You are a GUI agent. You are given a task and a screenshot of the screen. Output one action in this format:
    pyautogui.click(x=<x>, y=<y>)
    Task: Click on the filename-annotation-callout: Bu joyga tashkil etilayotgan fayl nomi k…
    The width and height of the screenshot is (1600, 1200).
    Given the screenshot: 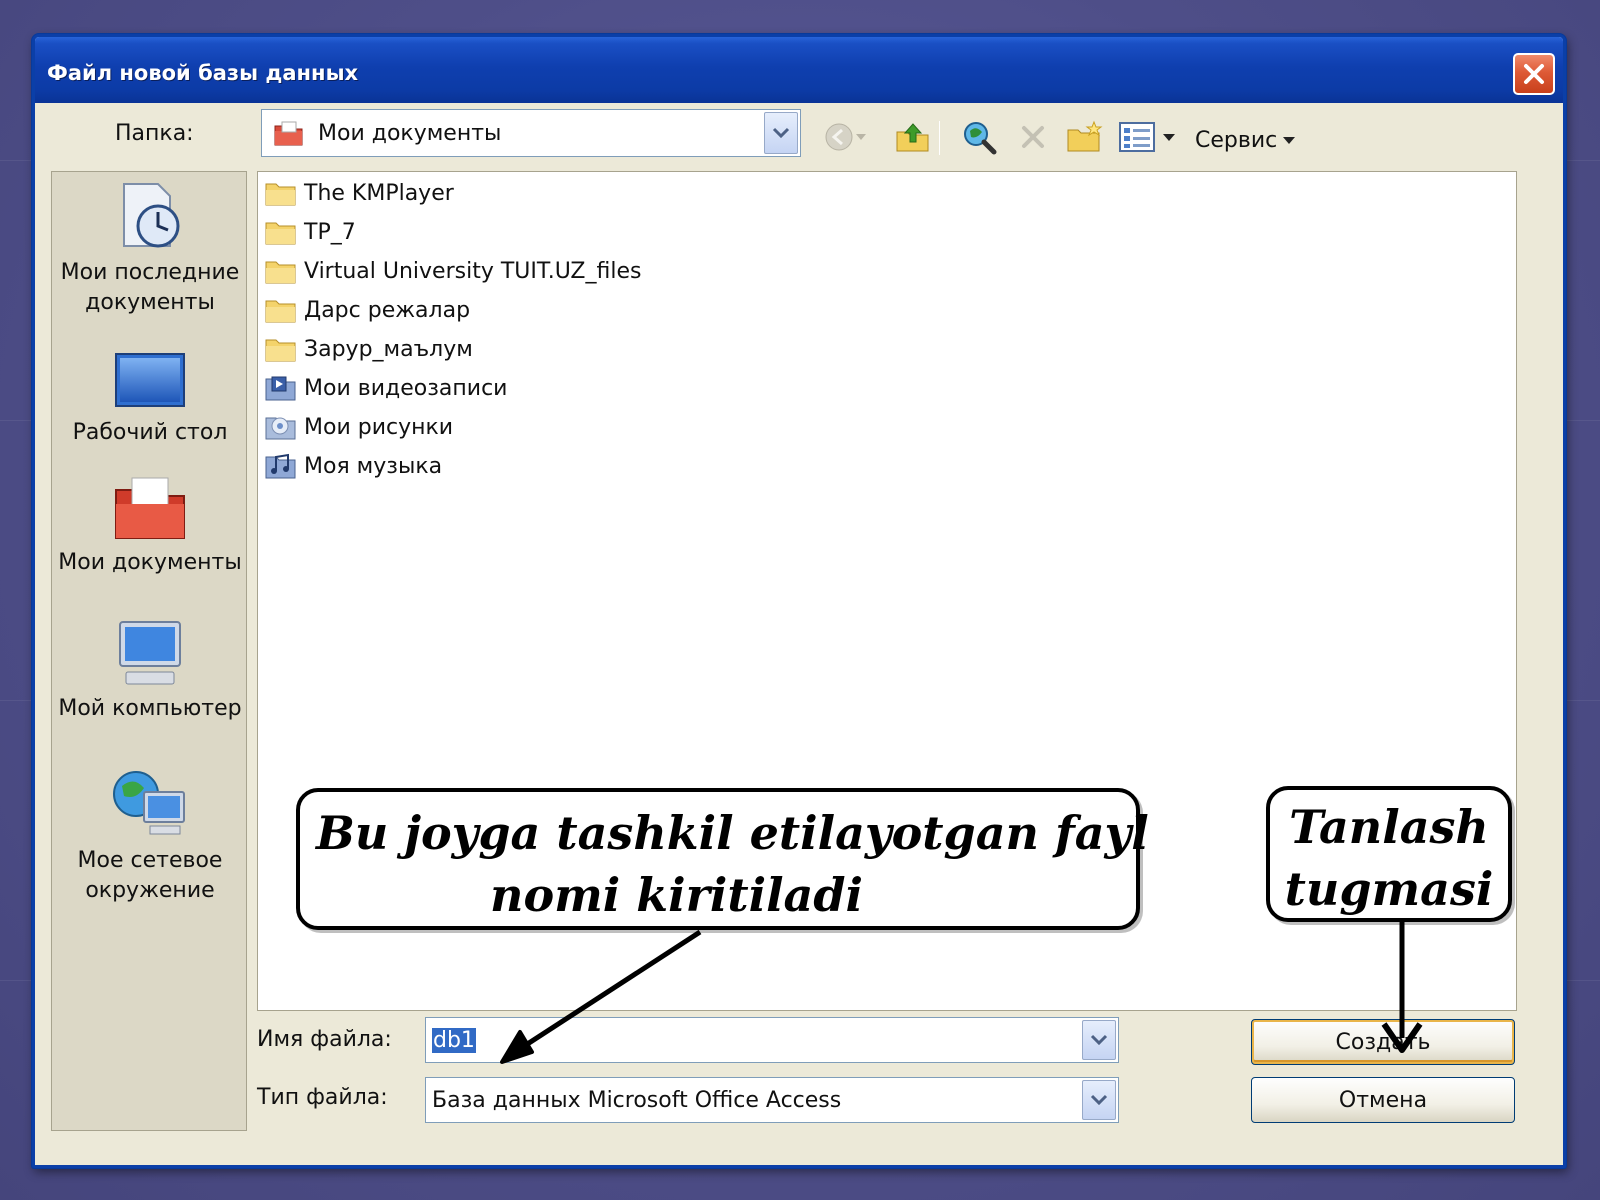 What is the action you would take?
    pyautogui.click(x=722, y=859)
    